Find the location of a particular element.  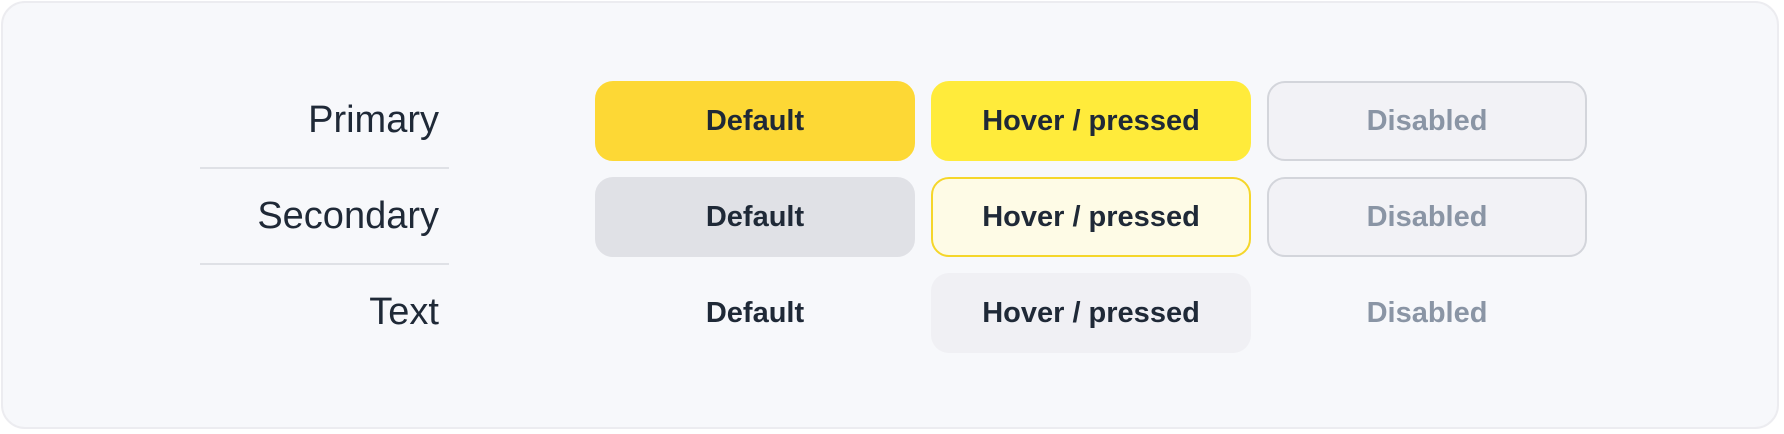

text-default-button: Default is located at coordinates (755, 313).